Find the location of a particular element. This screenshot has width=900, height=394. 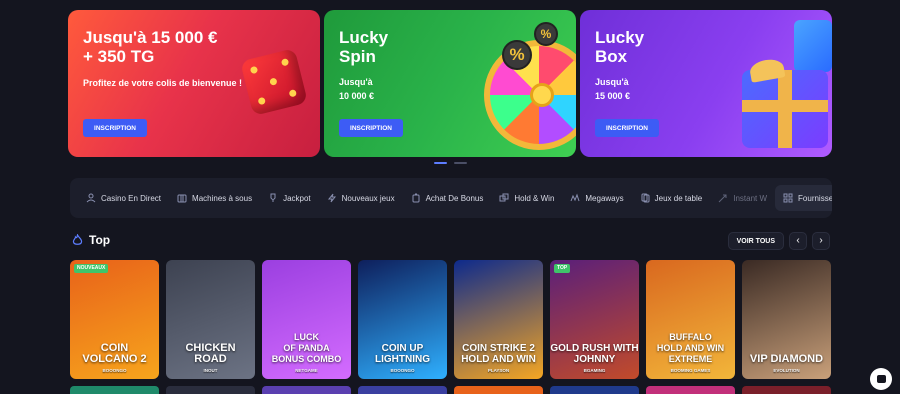

category-table-games: Jeux de table is located at coordinates (671, 198).